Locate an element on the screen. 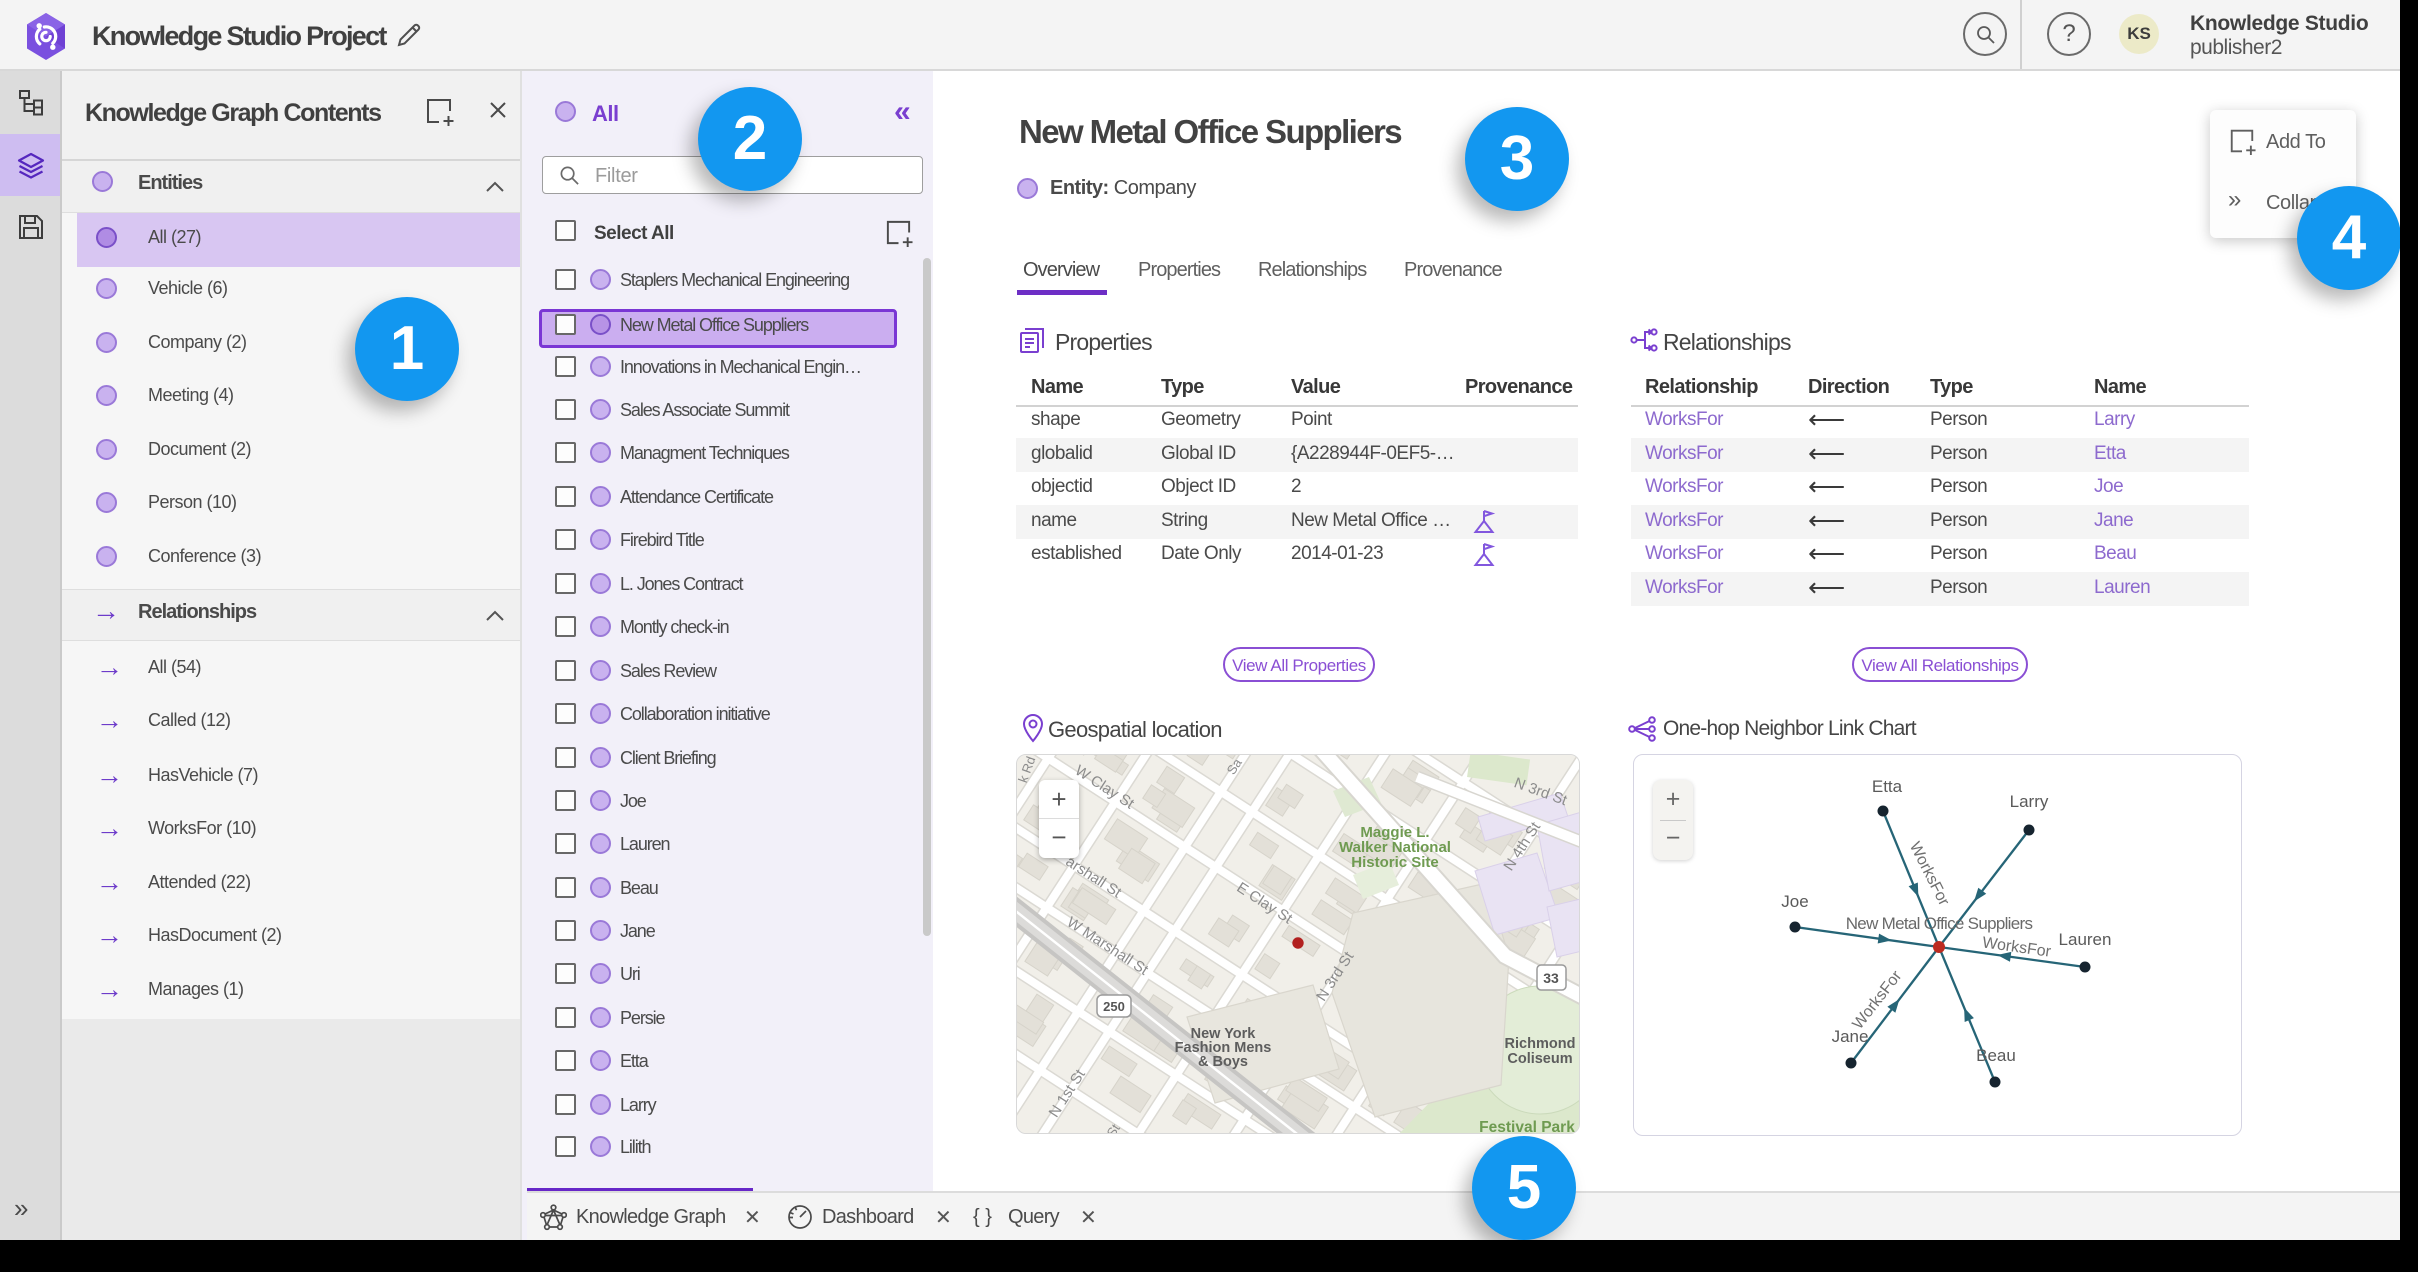  svg-text: Festival Park is located at coordinates (1527, 1126).